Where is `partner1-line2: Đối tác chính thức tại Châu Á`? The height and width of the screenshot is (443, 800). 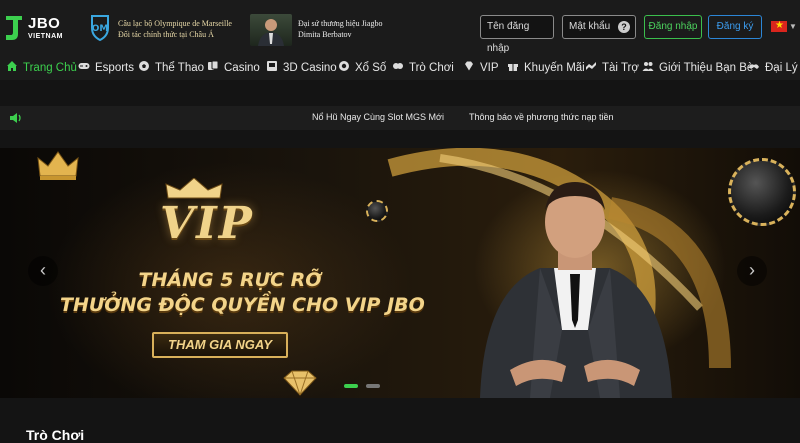
partner1-line2: Đối tác chính thức tại Châu Á is located at coordinates (166, 34).